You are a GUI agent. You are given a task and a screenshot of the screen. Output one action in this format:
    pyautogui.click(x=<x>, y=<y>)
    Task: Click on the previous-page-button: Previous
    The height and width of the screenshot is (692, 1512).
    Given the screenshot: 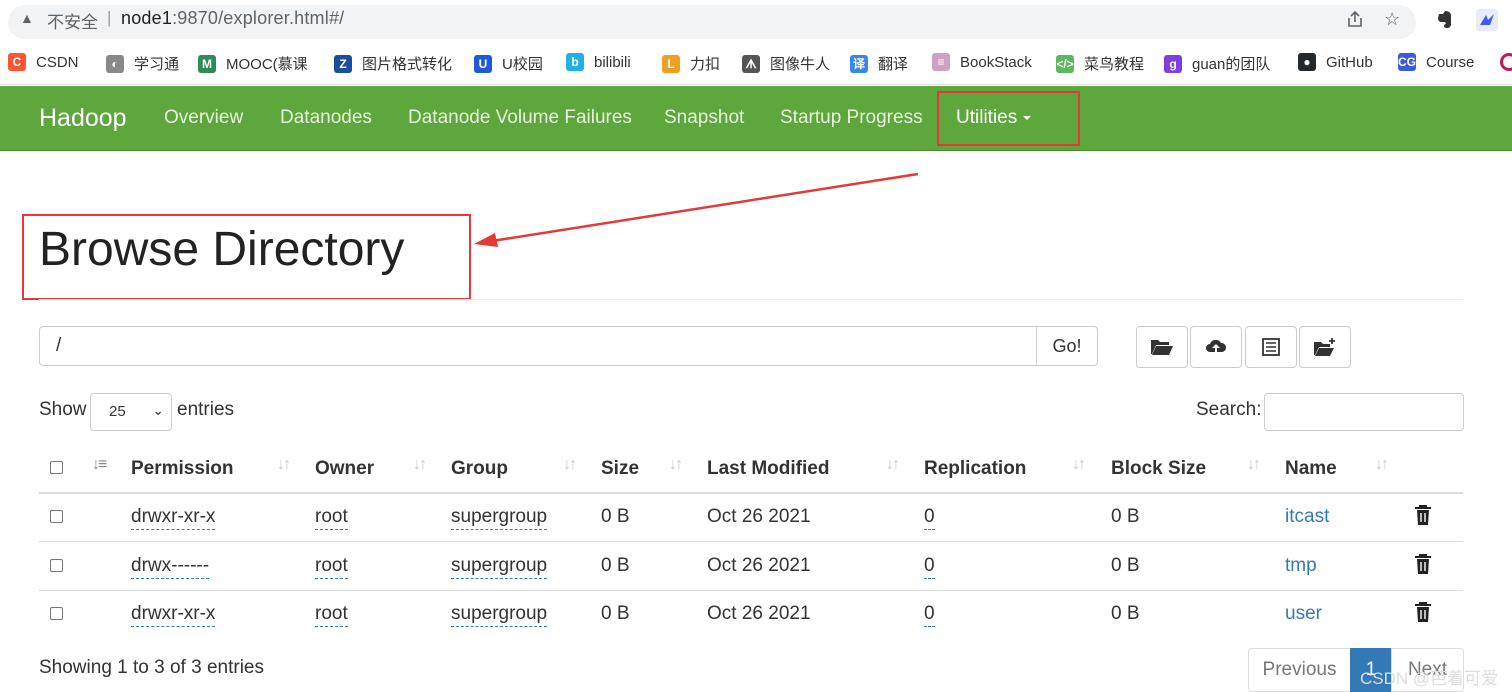 What is the action you would take?
    pyautogui.click(x=1299, y=670)
    